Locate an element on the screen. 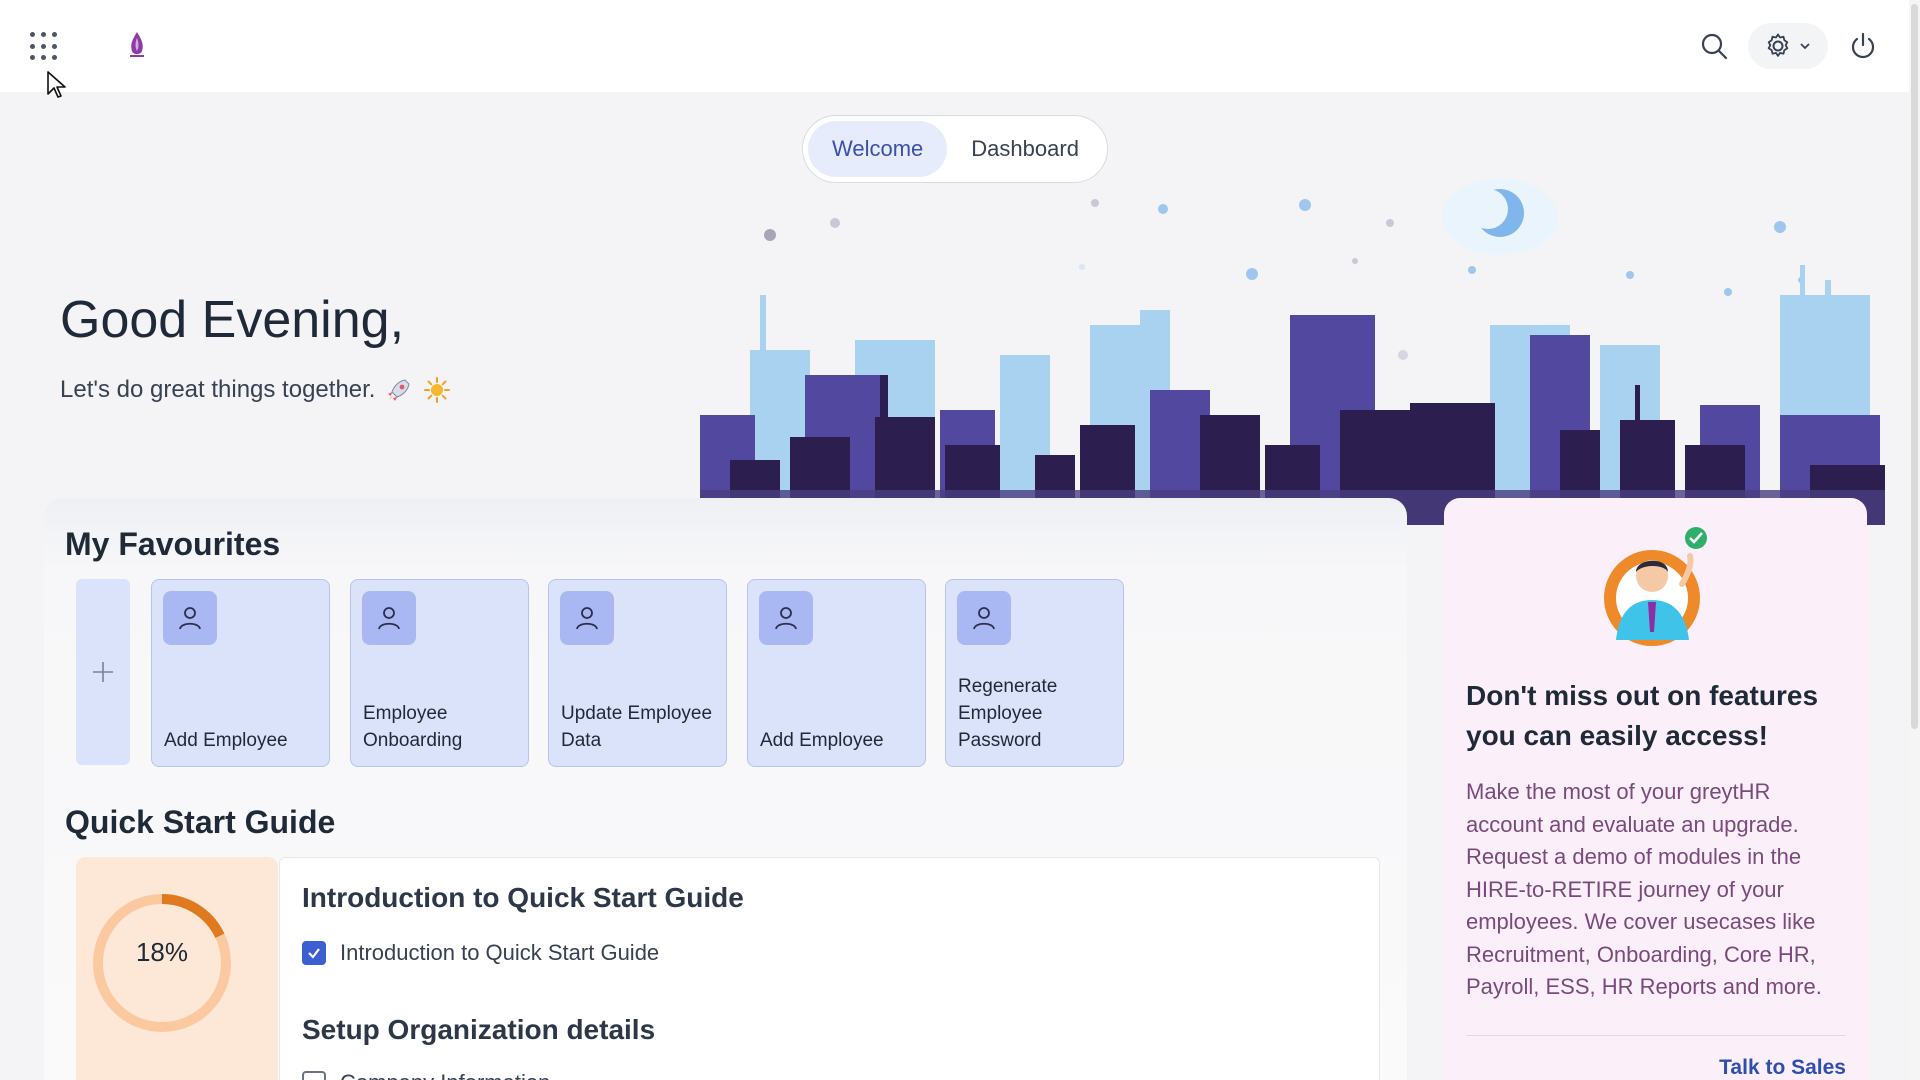 The image size is (1920, 1080). checkbox-checked is located at coordinates (314, 953).